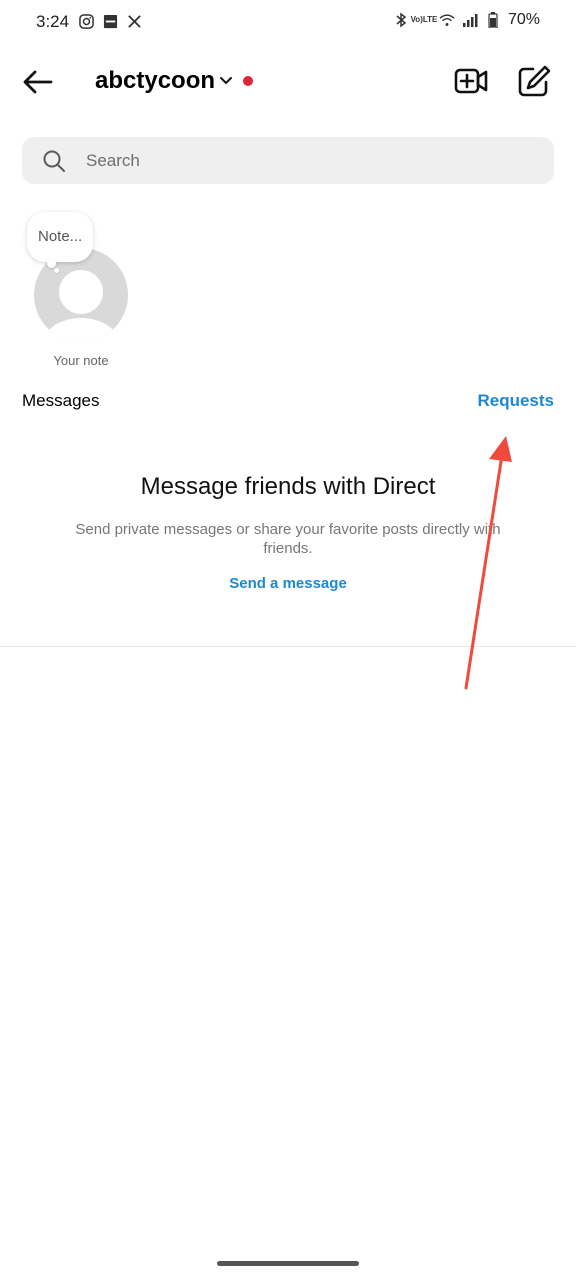 Image resolution: width=576 pixels, height=1280 pixels. I want to click on compose-icon, so click(534, 81).